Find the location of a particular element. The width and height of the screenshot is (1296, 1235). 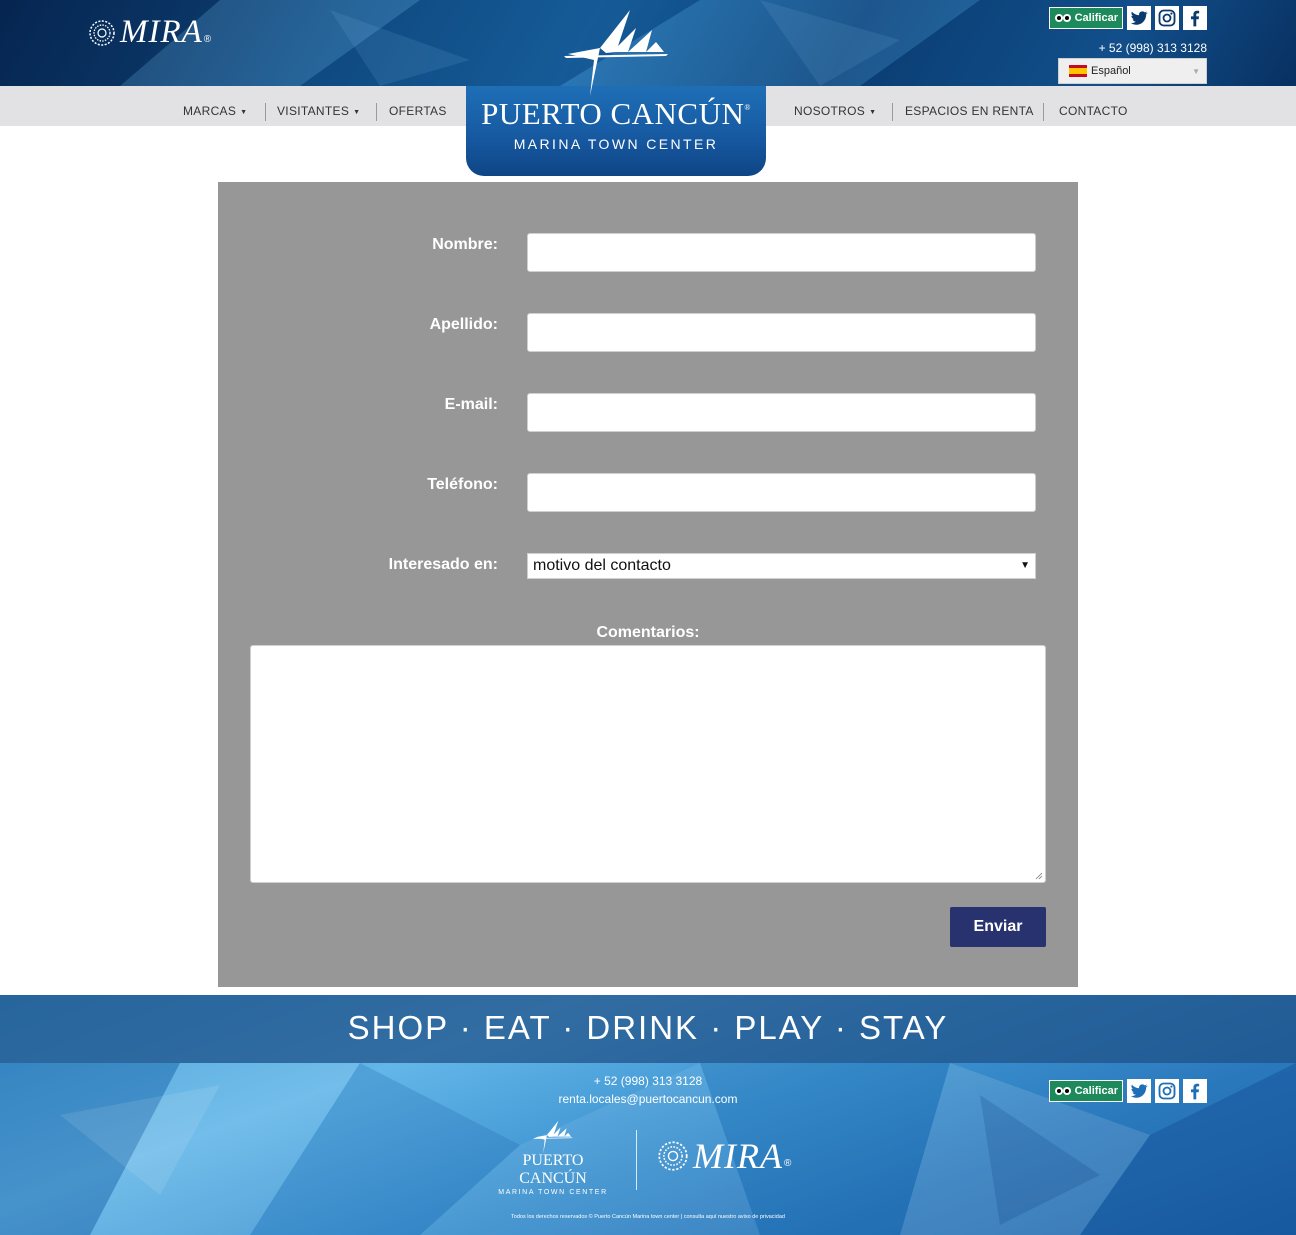

apellido-label: Apellido: is located at coordinates (463, 324).